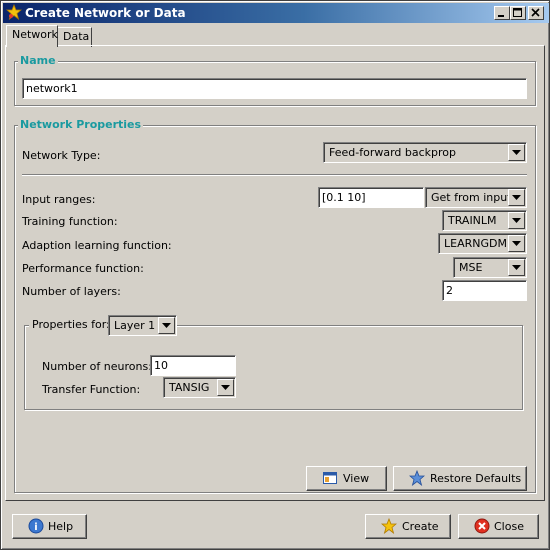 The width and height of the screenshot is (550, 550). What do you see at coordinates (509, 526) in the screenshot?
I see `close-button-label: Close` at bounding box center [509, 526].